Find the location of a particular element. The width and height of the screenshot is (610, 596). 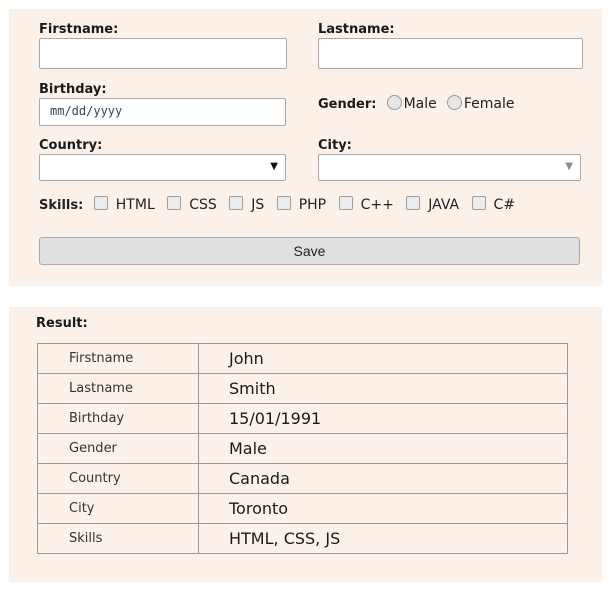

skill-js-label: JS is located at coordinates (258, 205).